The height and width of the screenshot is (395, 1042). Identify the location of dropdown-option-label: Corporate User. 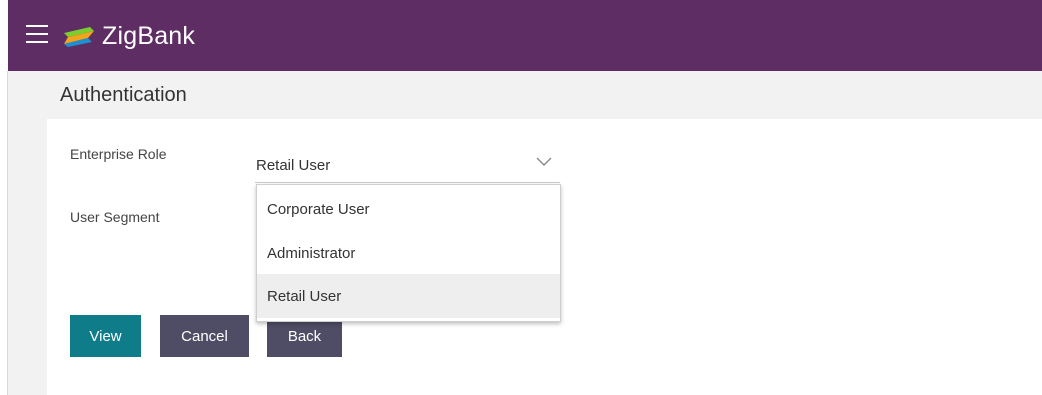
(318, 209).